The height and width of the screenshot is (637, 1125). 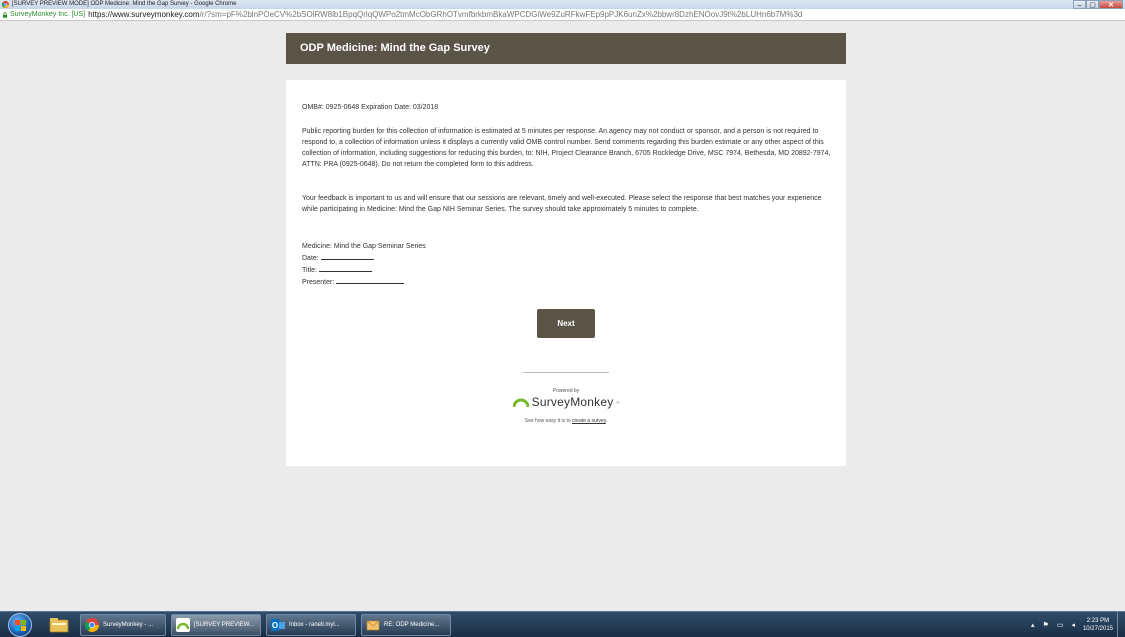 What do you see at coordinates (572, 402) in the screenshot?
I see `brand-name: SurveyMonkey` at bounding box center [572, 402].